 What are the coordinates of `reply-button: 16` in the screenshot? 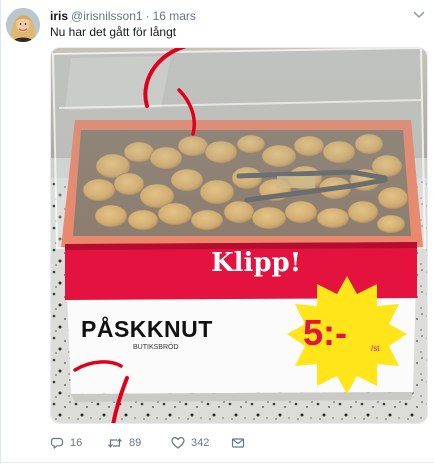 It's located at (66, 443).